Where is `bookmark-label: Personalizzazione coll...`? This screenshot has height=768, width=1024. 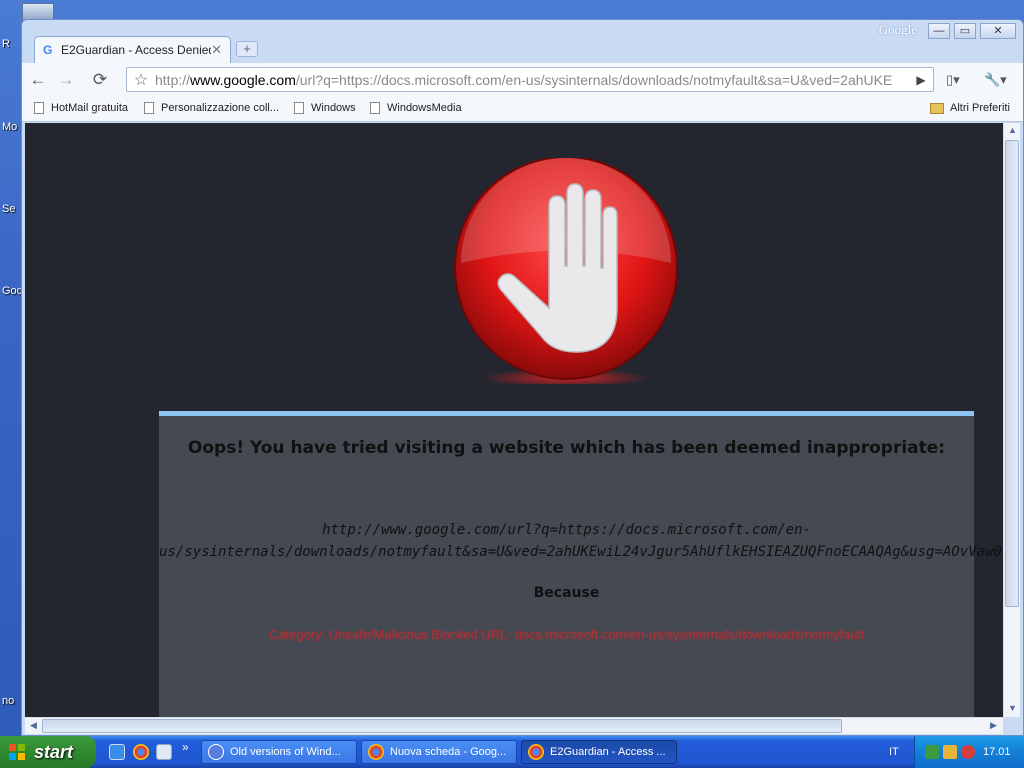 bookmark-label: Personalizzazione coll... is located at coordinates (220, 108).